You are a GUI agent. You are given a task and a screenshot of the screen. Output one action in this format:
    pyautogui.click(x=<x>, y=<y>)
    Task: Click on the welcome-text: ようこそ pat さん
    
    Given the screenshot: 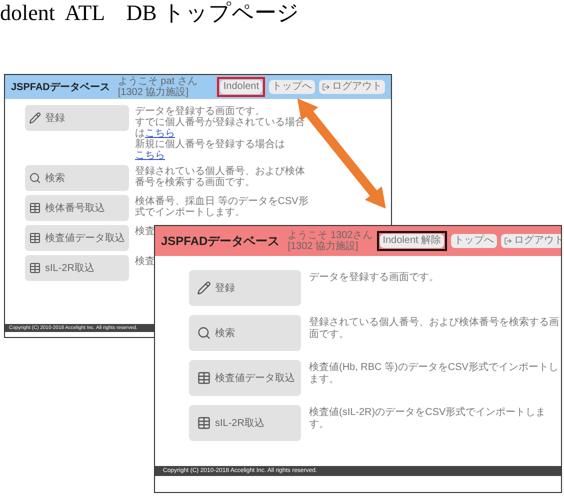 What is the action you would take?
    pyautogui.click(x=158, y=81)
    